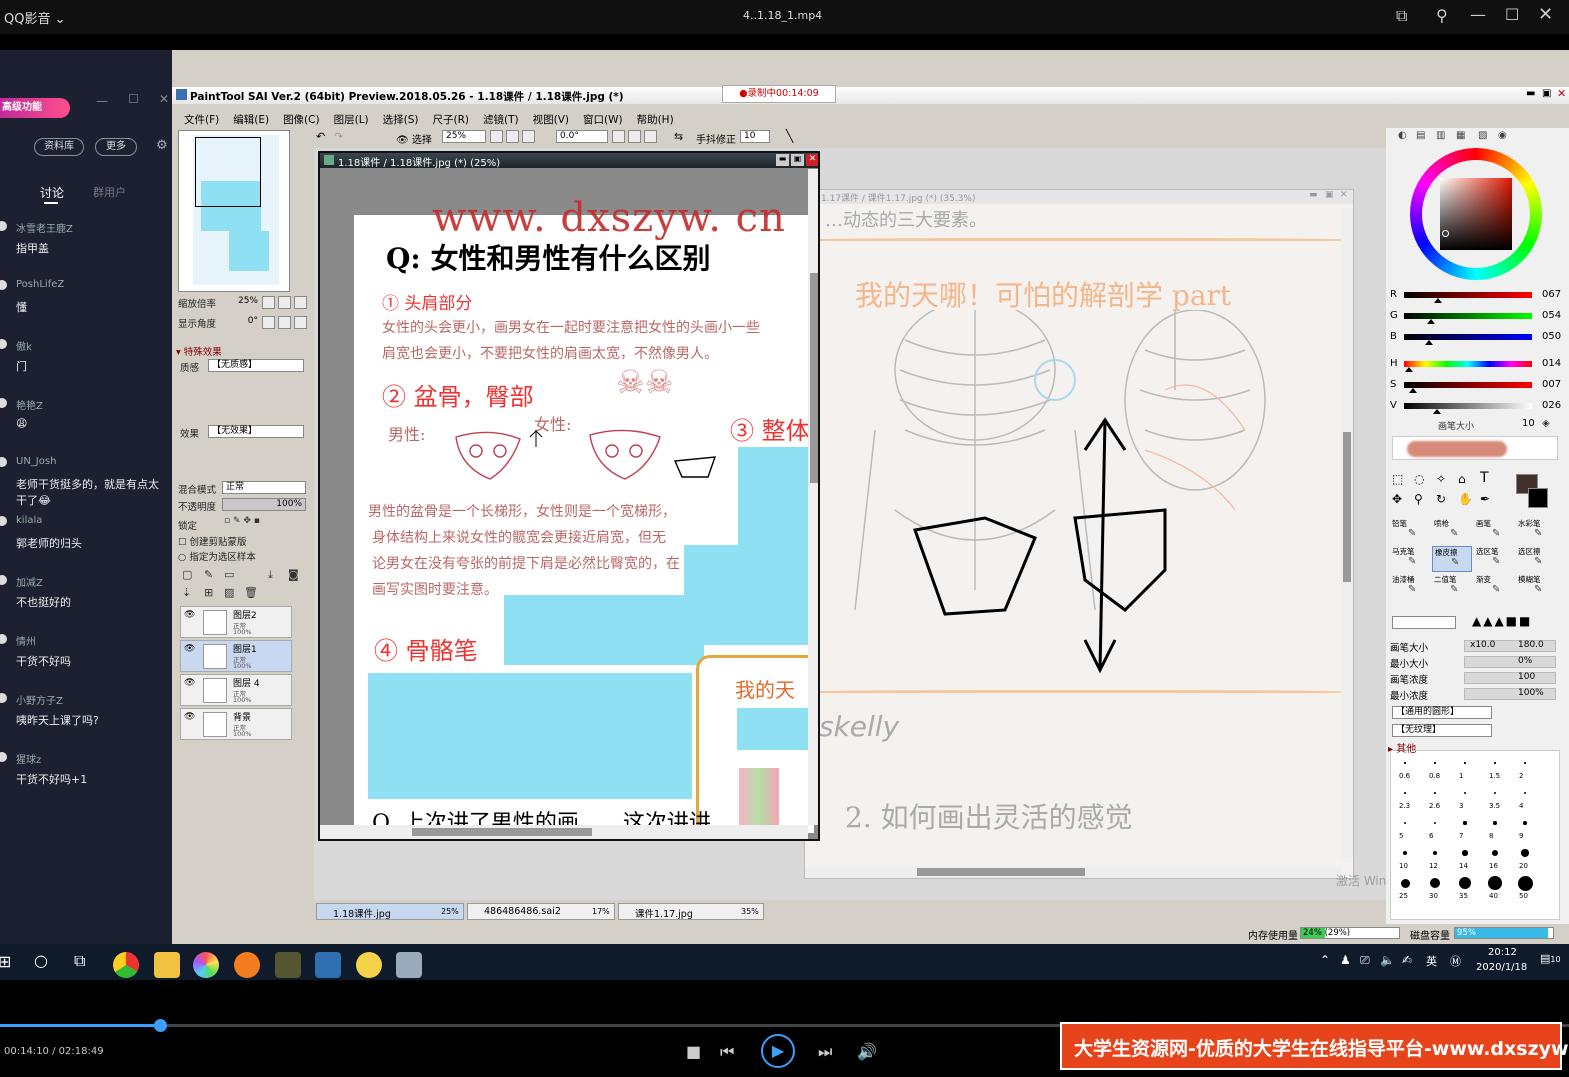 The image size is (1569, 1077). Describe the element at coordinates (36, 461) in the screenshot. I see `chat-username: UN_Josh` at that location.